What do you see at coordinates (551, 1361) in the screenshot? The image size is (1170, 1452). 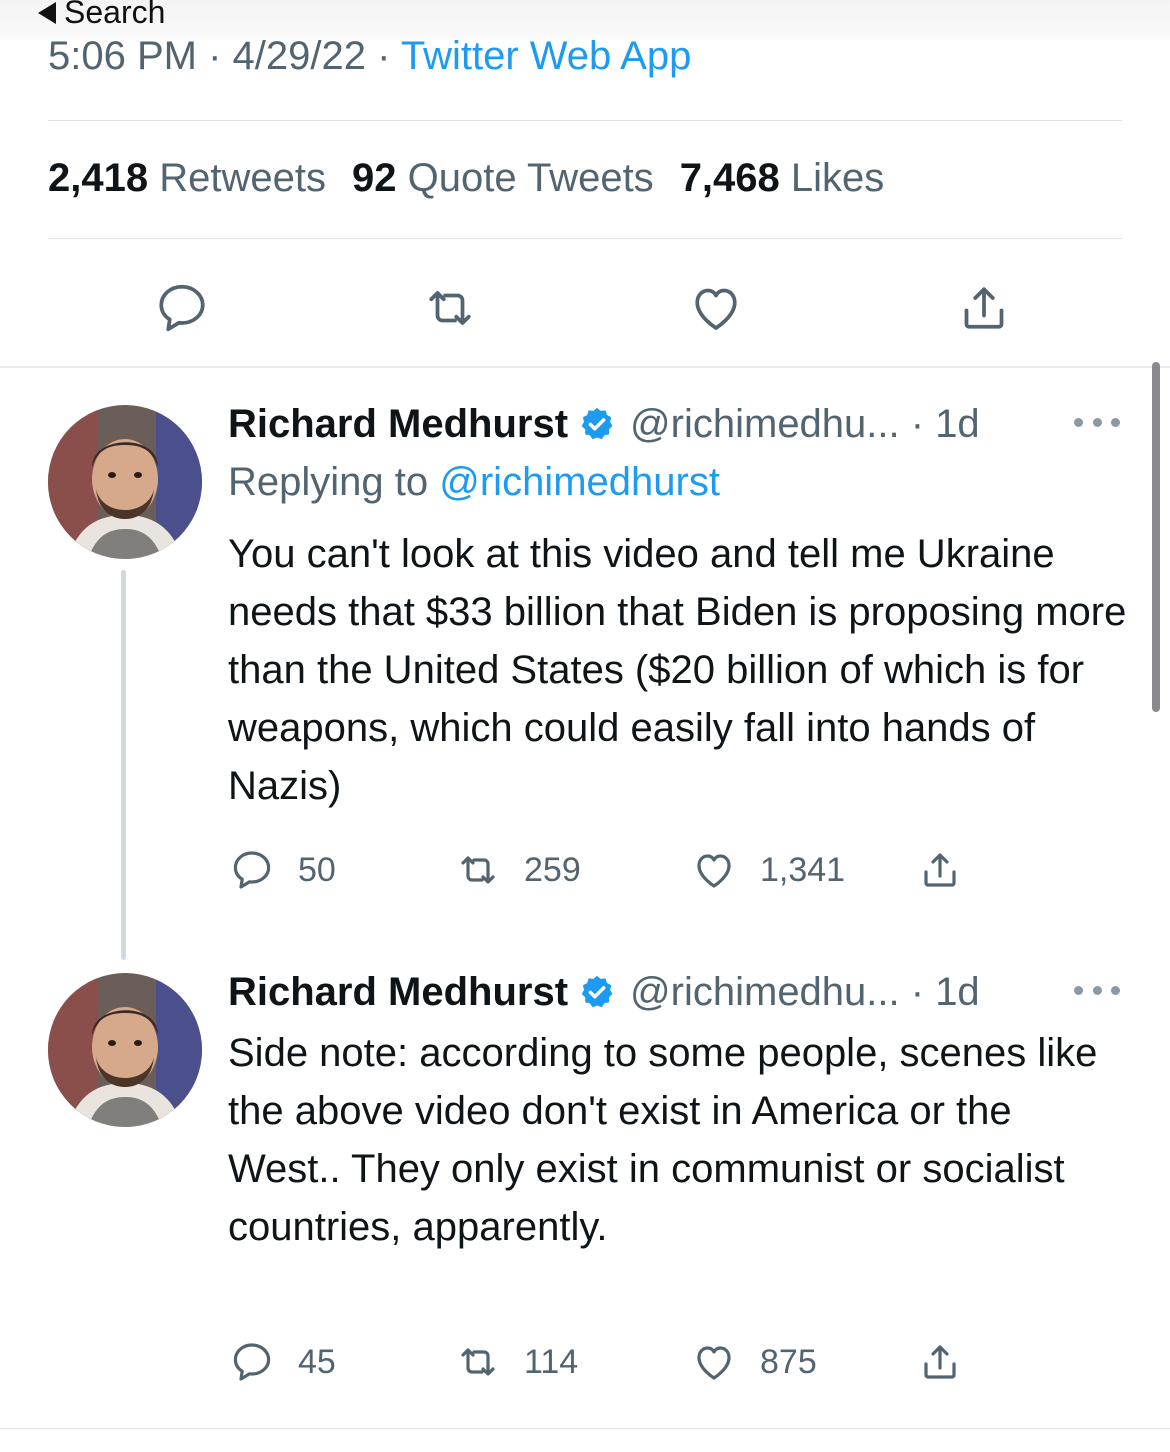 I see `retweet-count: 114` at bounding box center [551, 1361].